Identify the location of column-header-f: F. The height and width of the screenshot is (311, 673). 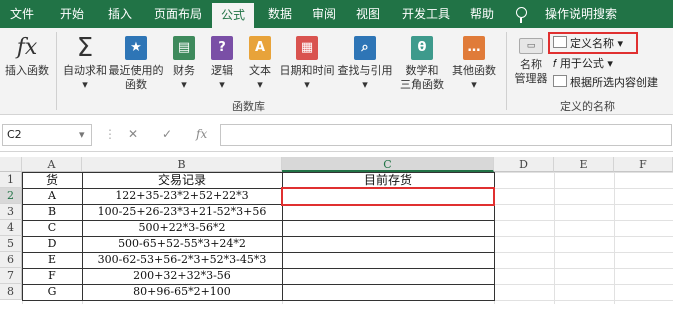
(643, 164).